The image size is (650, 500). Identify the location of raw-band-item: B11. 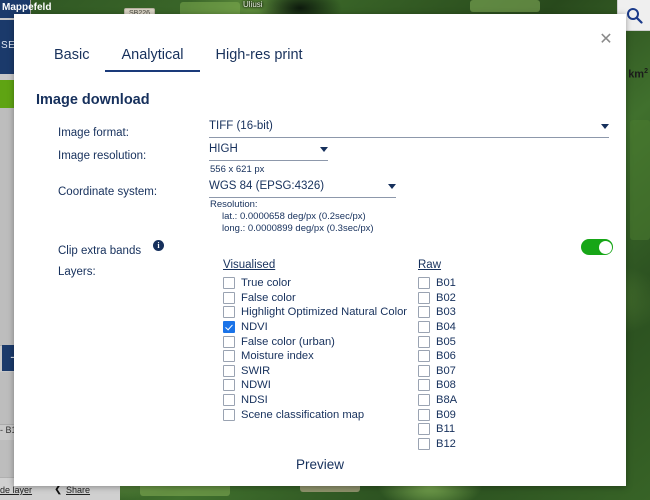
(437, 429).